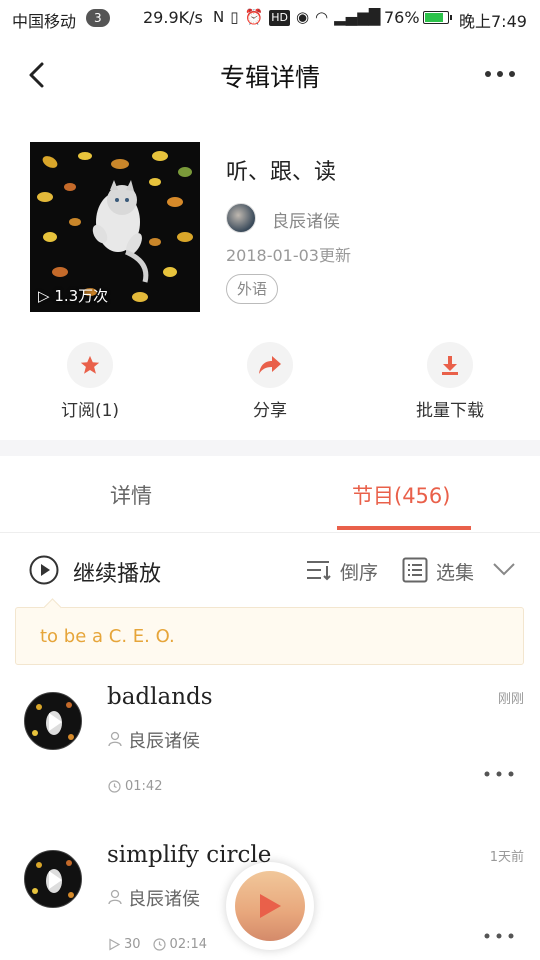 This screenshot has width=540, height=960. I want to click on nfc-icon: N, so click(219, 17).